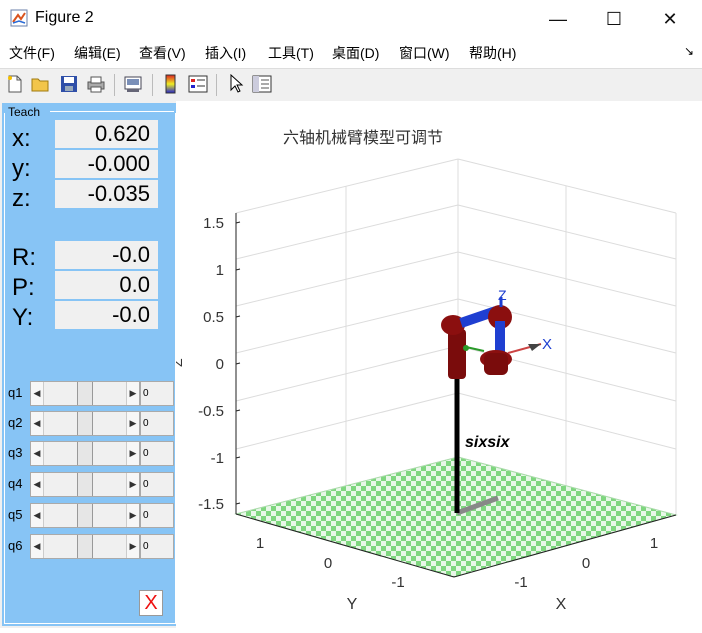  I want to click on z-tick: 1, so click(220, 270).